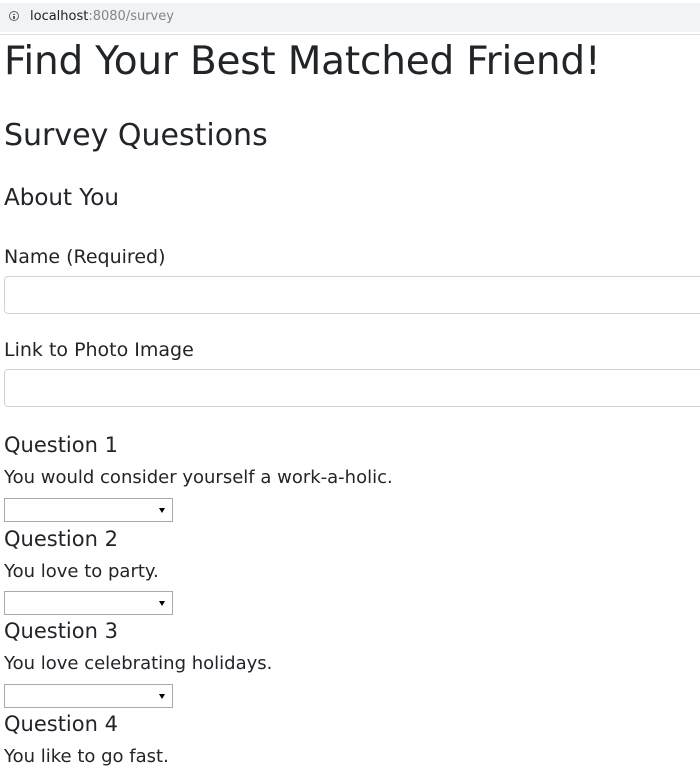  Describe the element at coordinates (350, 17) in the screenshot. I see `browser-address-bar: localhost:8080/survey` at that location.